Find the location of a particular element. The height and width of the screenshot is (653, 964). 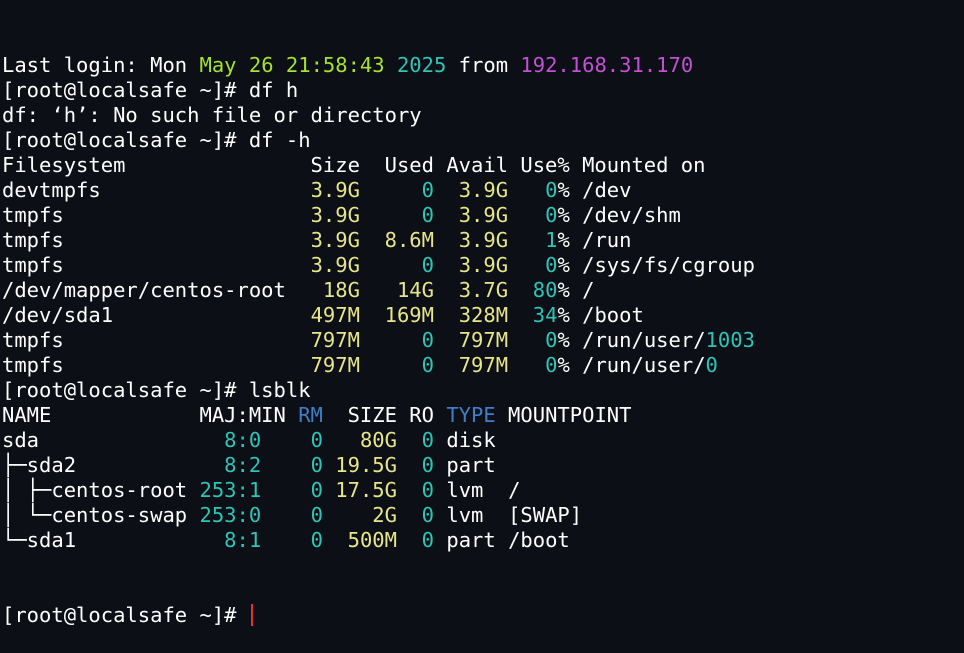

terminal-text: [root@localsafe ~]# df h is located at coordinates (150, 90).